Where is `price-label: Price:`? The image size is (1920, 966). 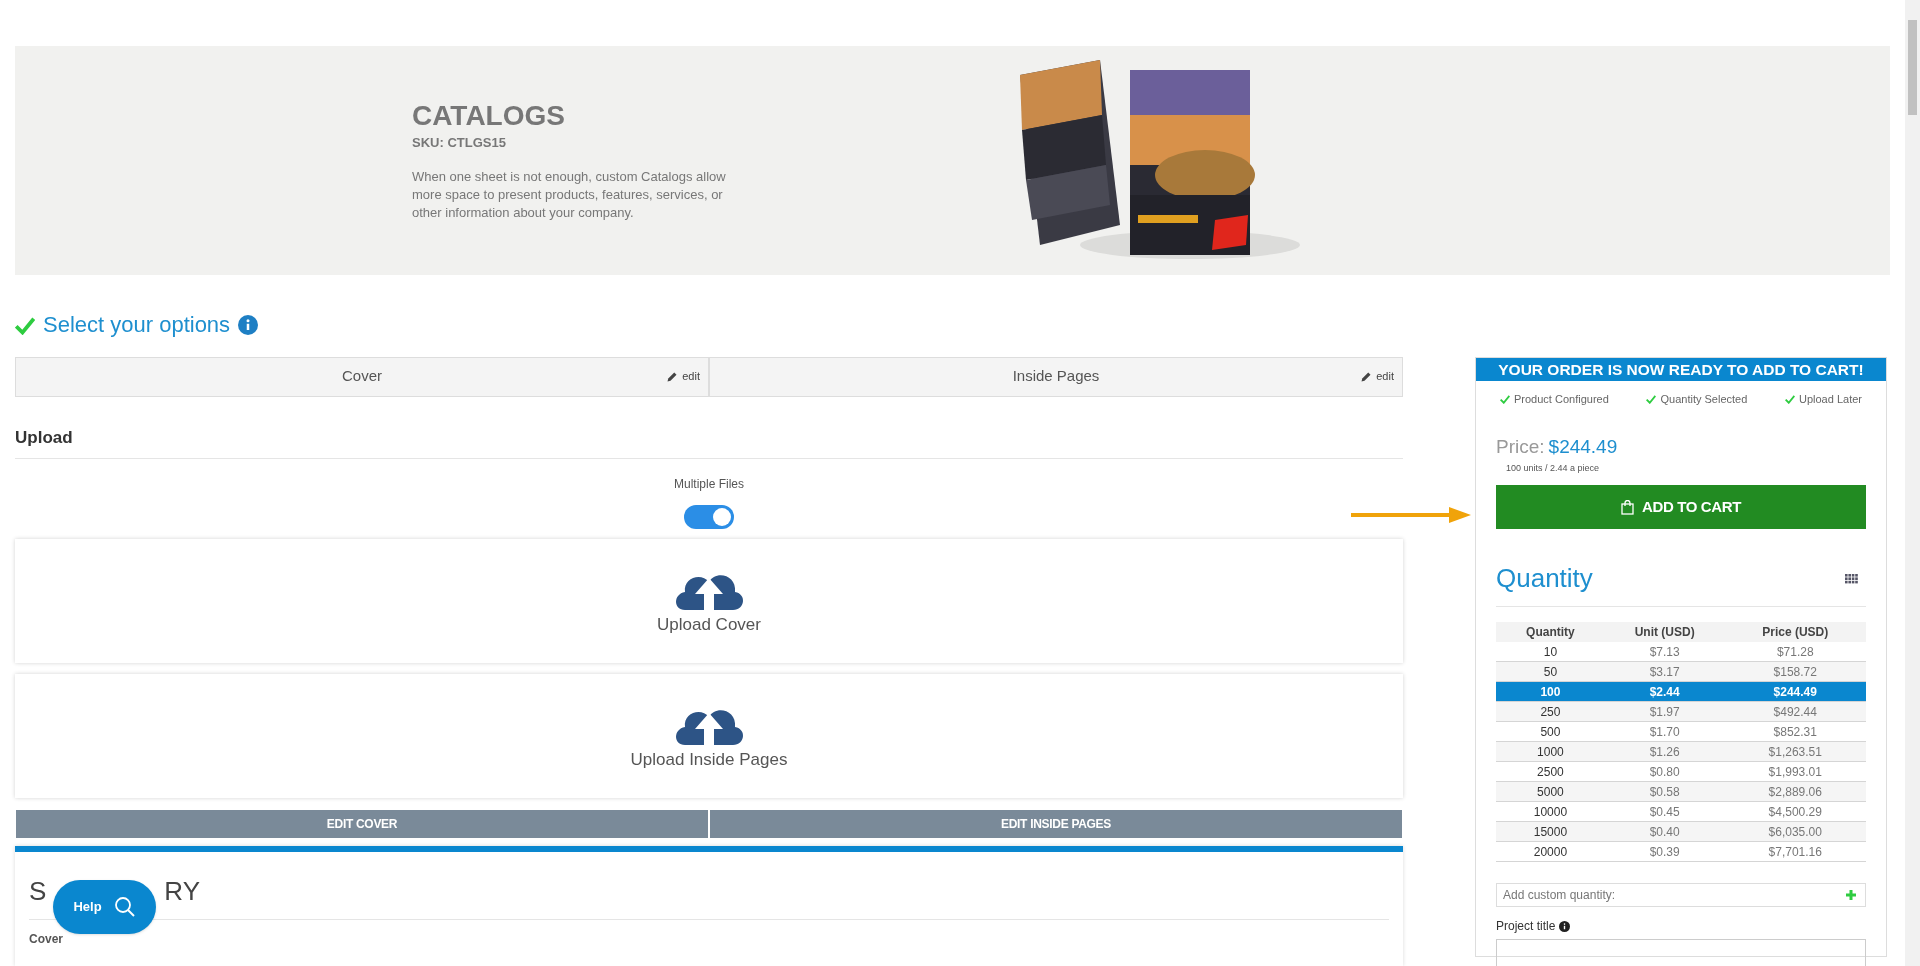 price-label: Price: is located at coordinates (1520, 447).